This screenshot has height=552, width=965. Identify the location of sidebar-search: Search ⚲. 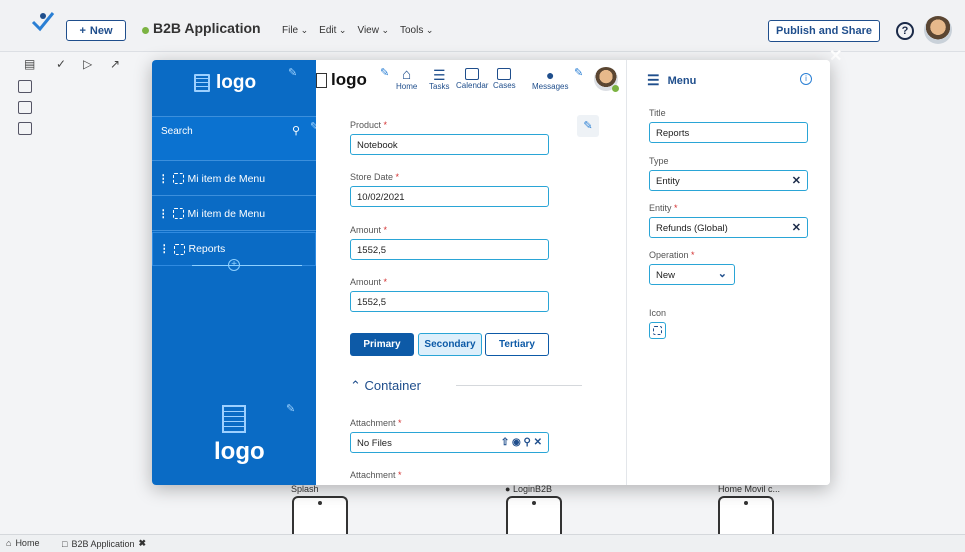
(234, 138).